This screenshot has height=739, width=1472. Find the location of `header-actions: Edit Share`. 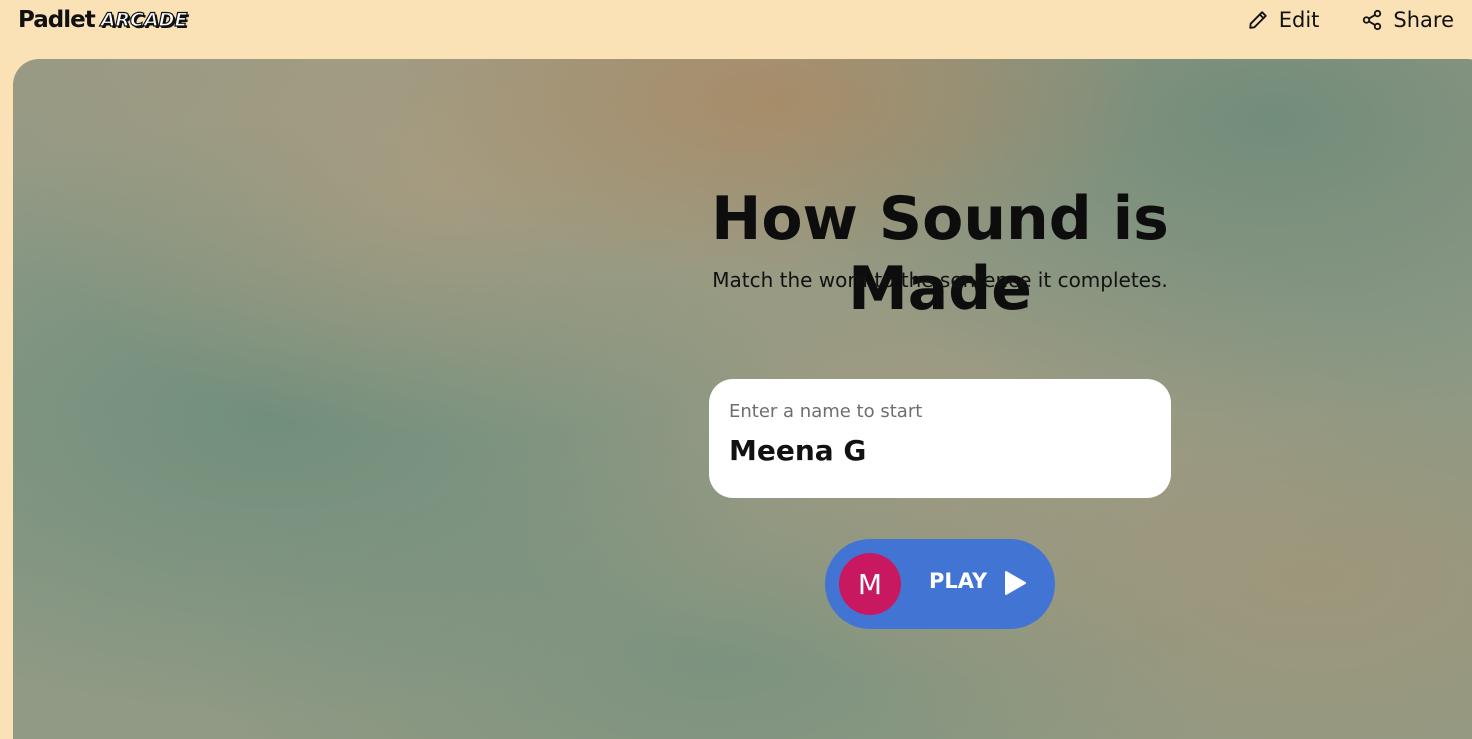

header-actions: Edit Share is located at coordinates (1350, 20).